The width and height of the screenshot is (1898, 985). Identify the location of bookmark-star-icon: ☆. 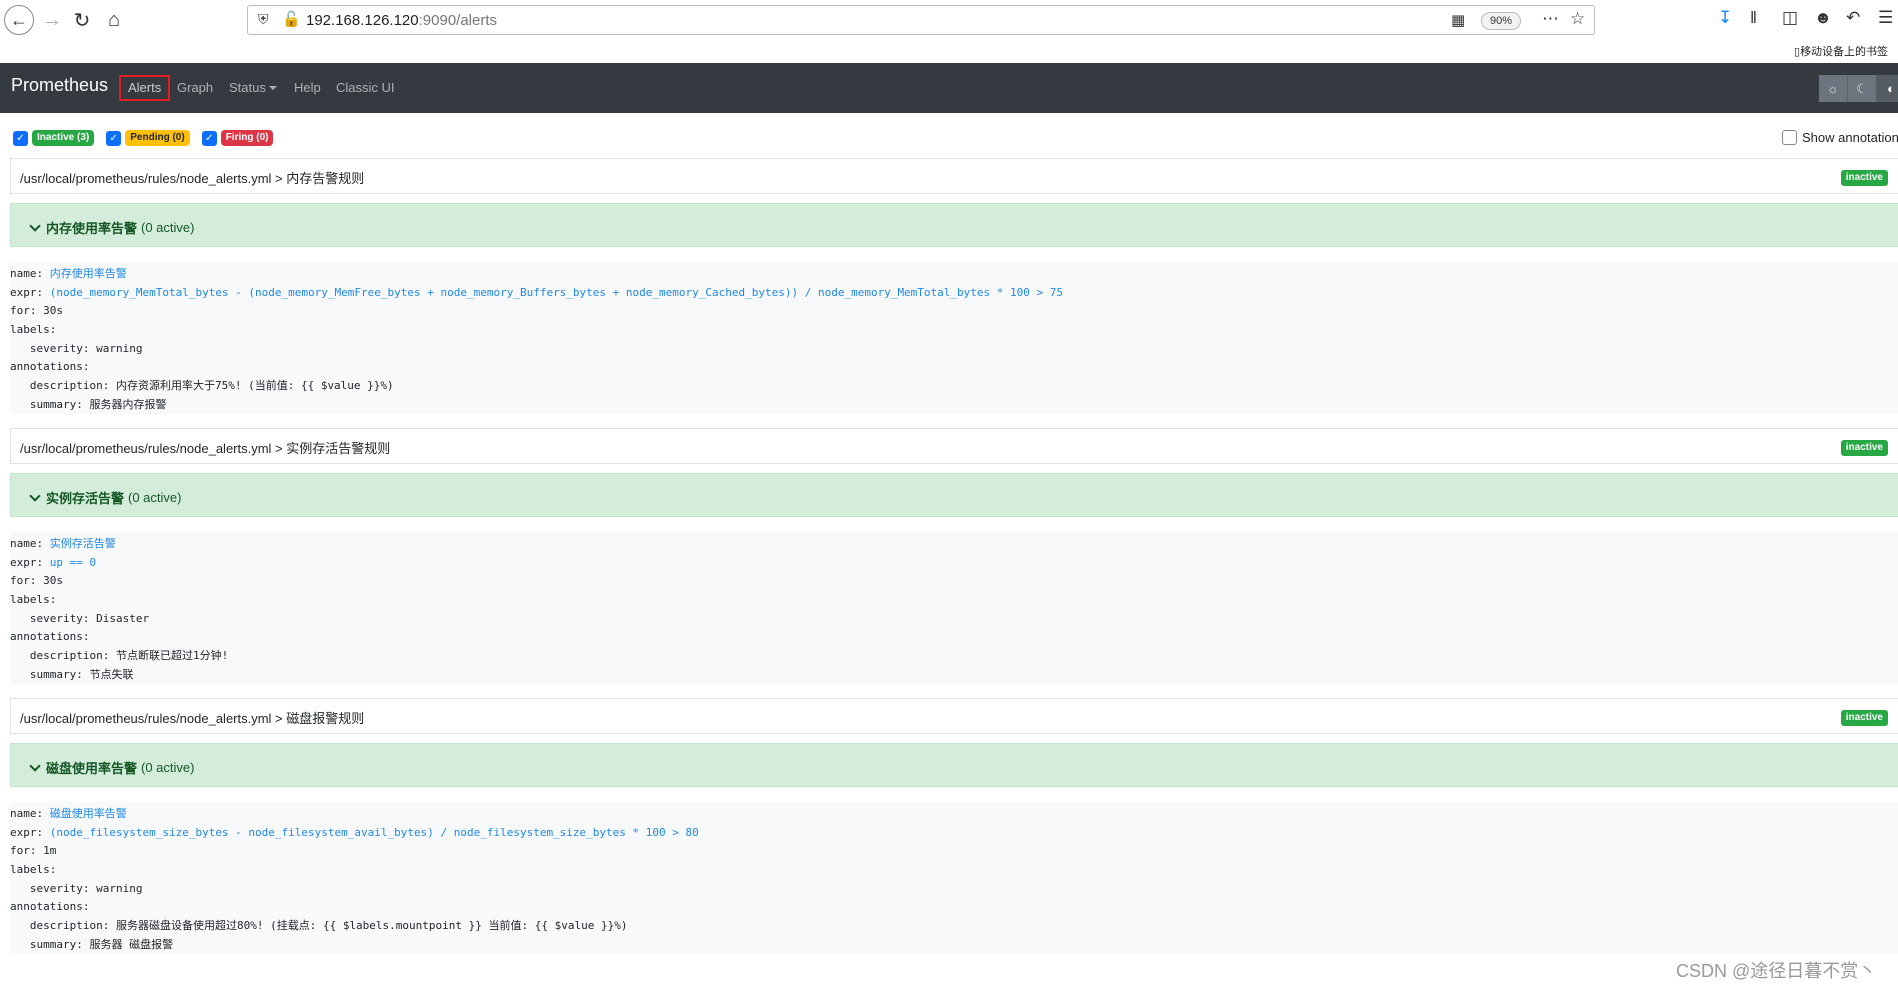
(1577, 19).